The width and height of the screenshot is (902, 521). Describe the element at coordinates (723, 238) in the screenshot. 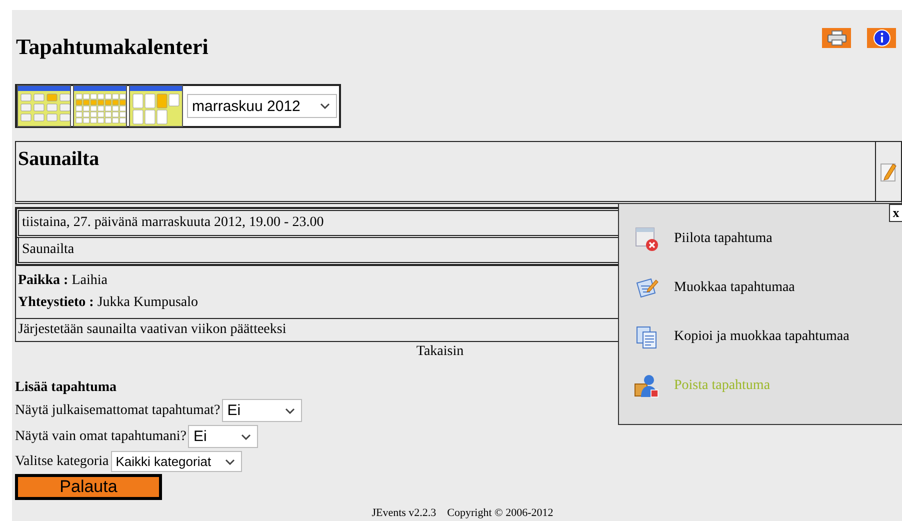

I see `menu-item: Piilota tapahtuma` at that location.